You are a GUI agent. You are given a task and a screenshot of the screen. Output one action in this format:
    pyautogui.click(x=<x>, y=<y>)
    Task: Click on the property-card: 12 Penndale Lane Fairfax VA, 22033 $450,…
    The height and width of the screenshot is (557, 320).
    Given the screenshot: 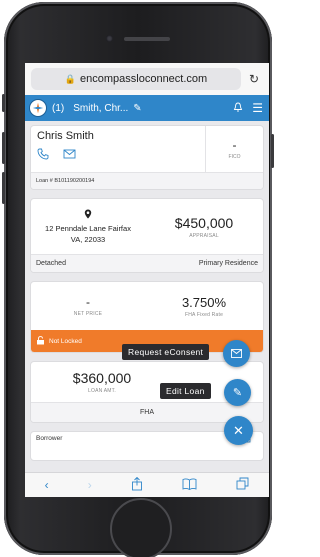 What is the action you would take?
    pyautogui.click(x=147, y=235)
    